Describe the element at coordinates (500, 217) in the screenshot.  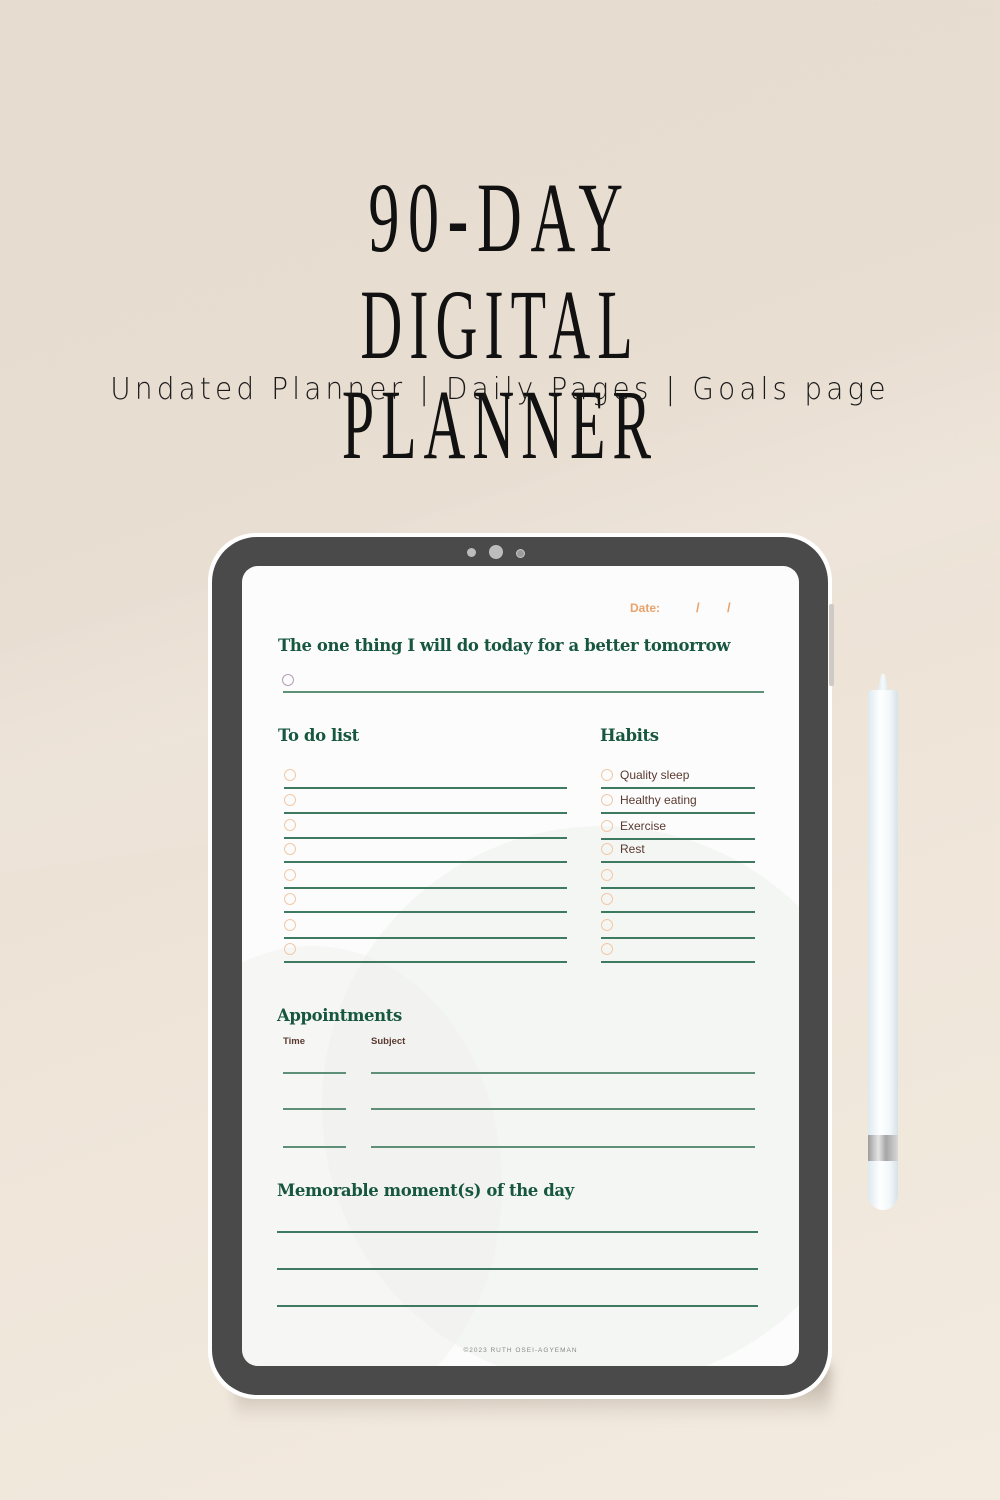
I see `title-line-1: 90-DAY` at that location.